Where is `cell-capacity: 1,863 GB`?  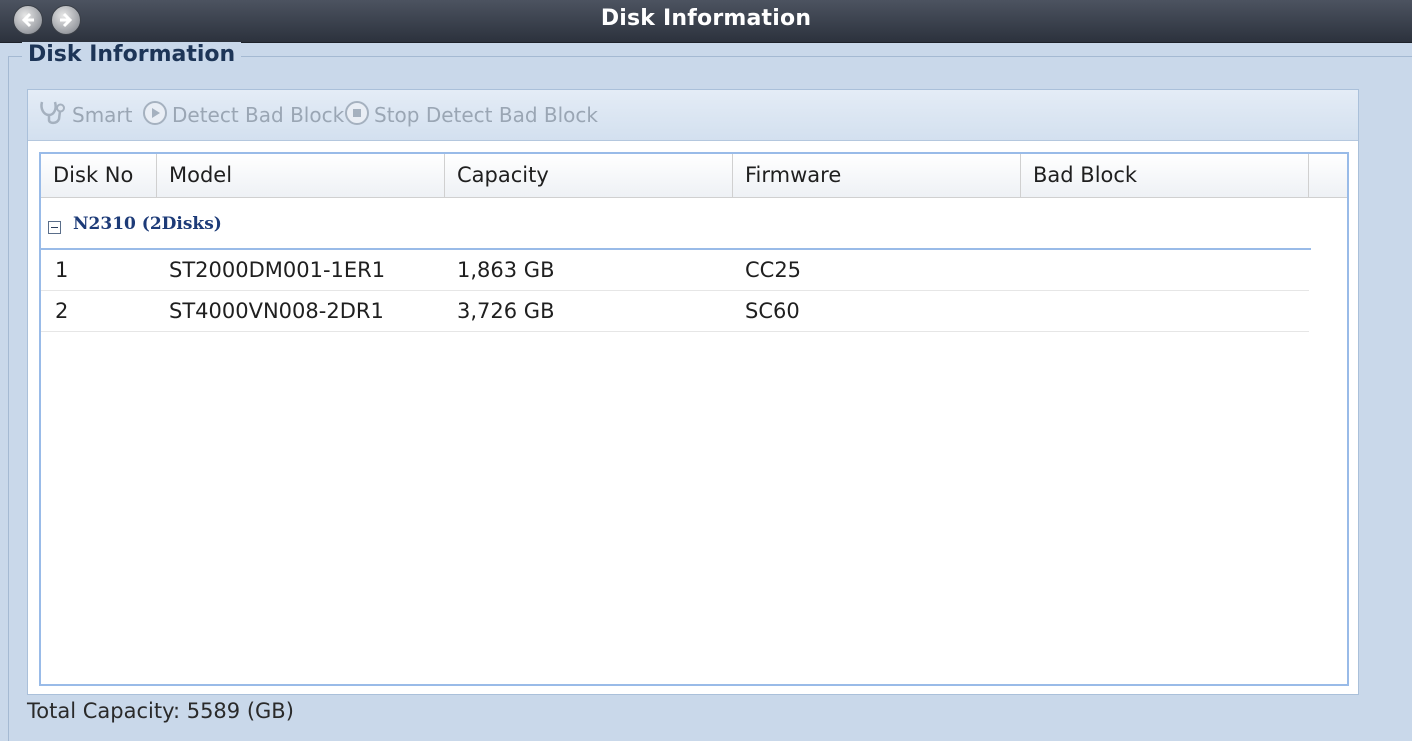
cell-capacity: 1,863 GB is located at coordinates (506, 270).